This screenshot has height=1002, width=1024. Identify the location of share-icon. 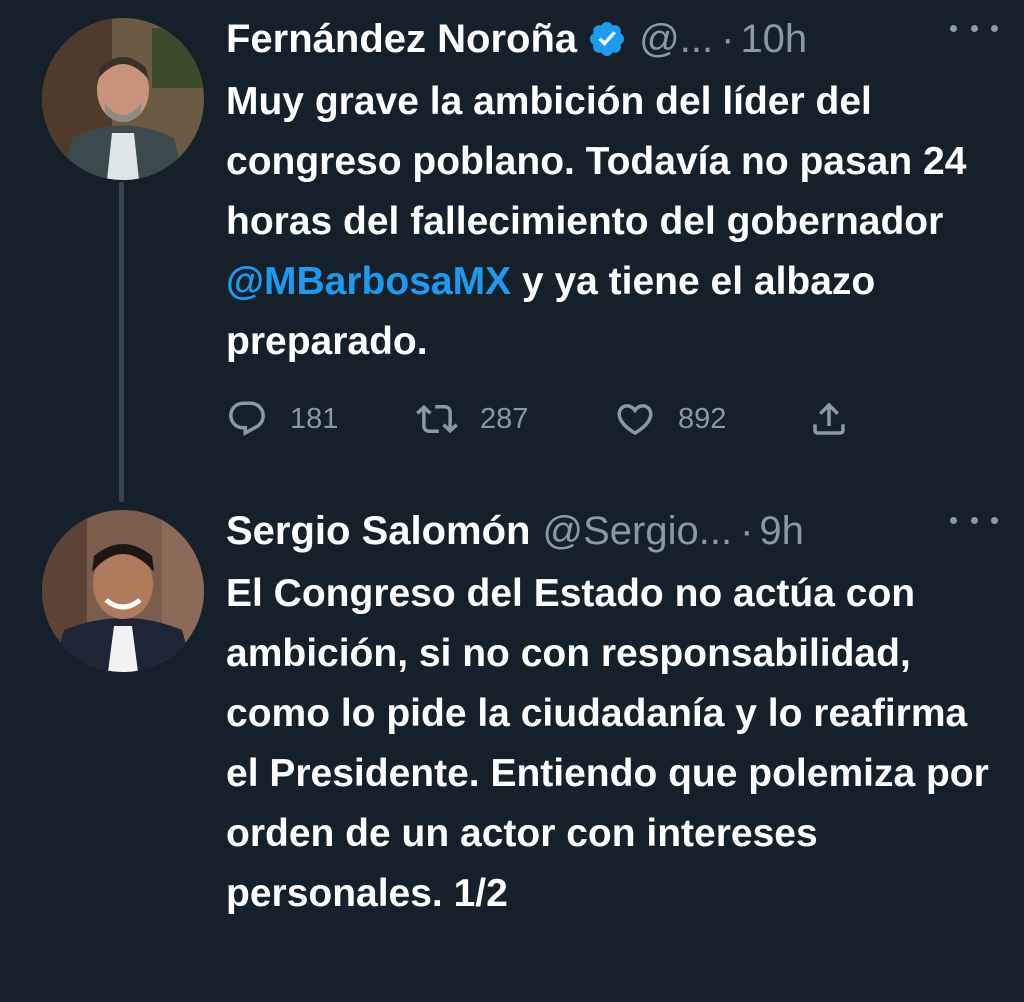
(829, 418).